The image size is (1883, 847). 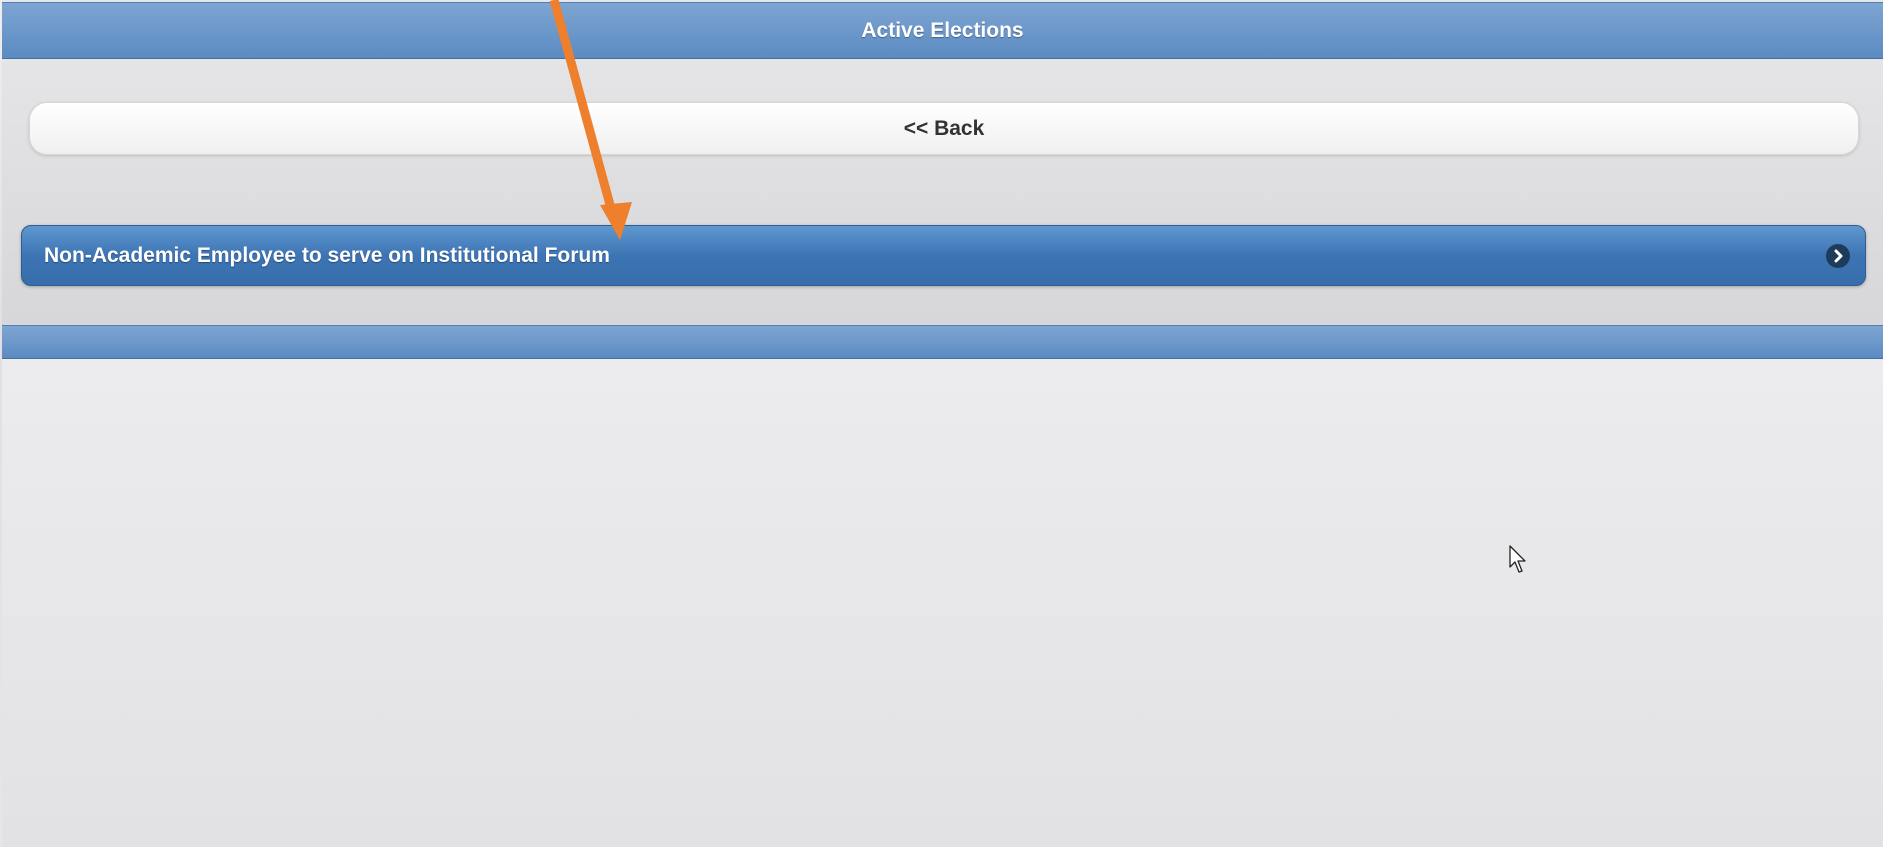 I want to click on page-title: Active Elections, so click(x=942, y=30).